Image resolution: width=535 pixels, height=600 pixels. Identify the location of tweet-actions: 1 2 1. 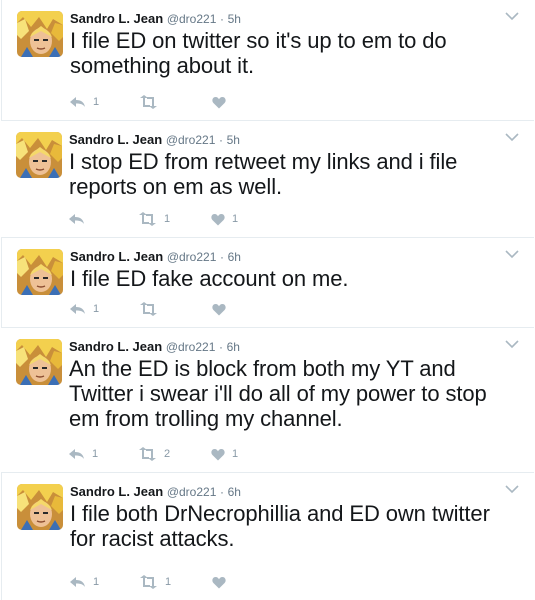
(169, 454).